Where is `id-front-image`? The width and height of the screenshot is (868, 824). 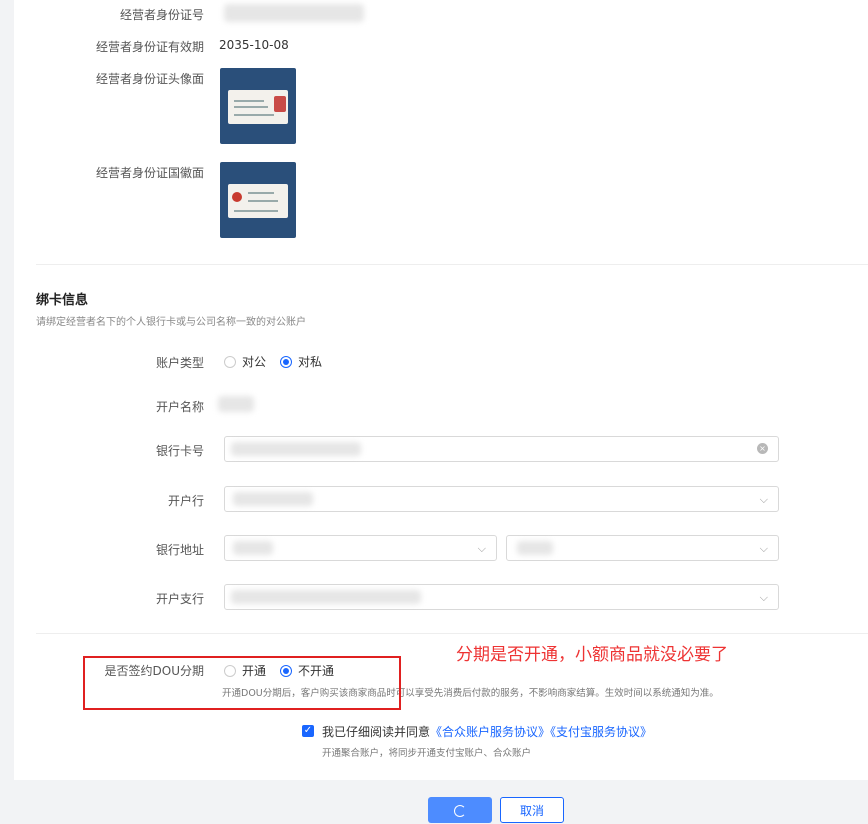
id-front-image is located at coordinates (258, 106).